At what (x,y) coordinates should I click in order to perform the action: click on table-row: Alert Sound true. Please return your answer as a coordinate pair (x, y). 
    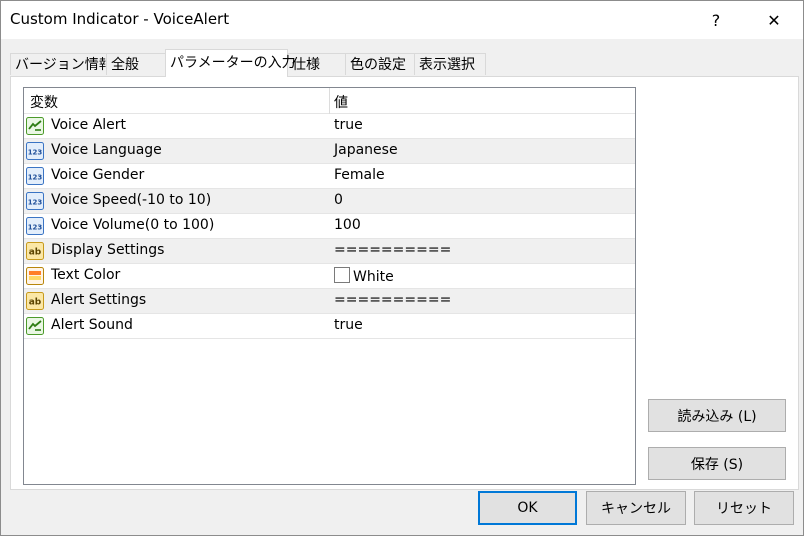
    Looking at the image, I should click on (329, 326).